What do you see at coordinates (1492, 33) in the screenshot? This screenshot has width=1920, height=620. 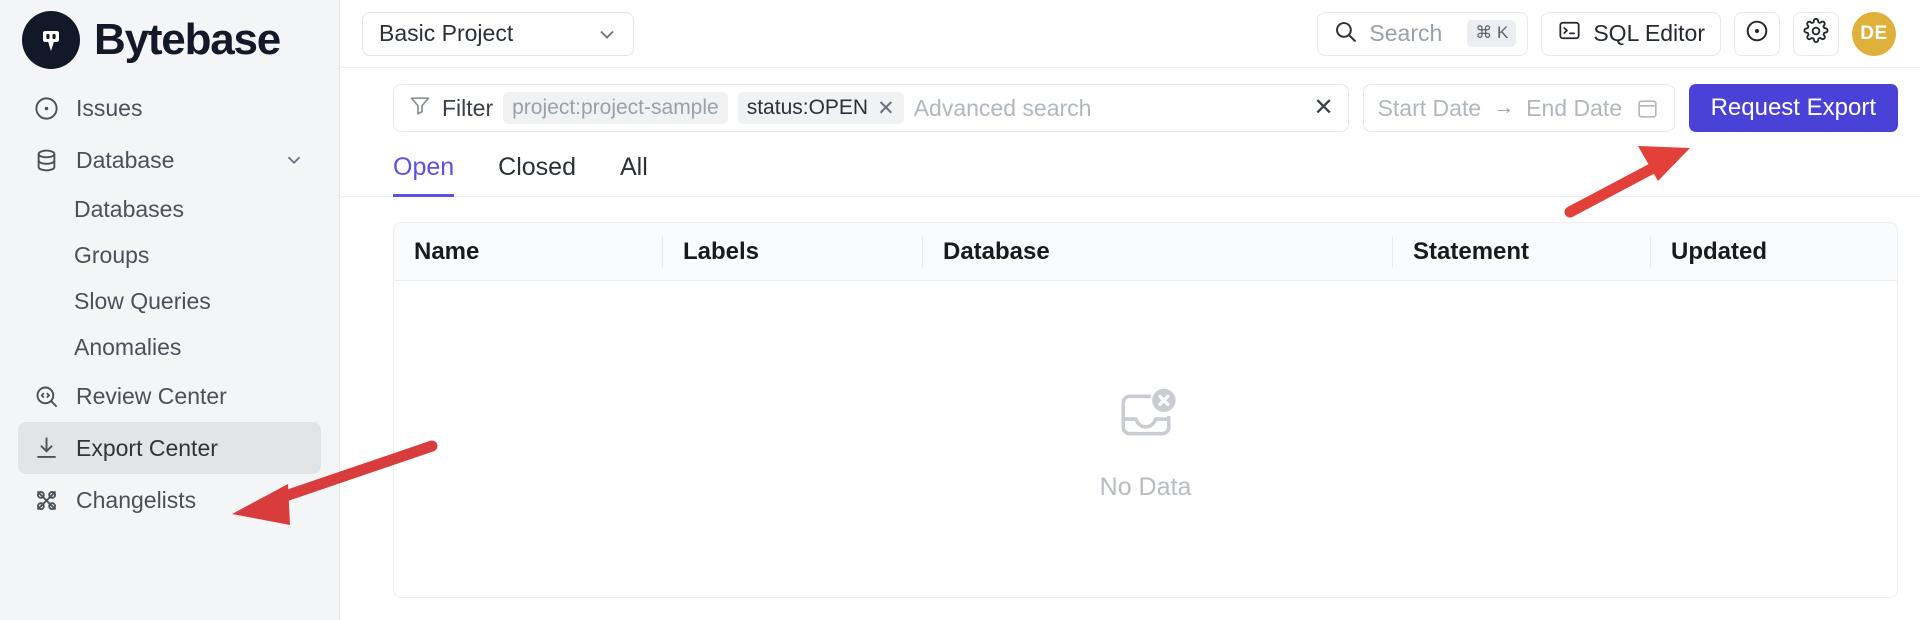 I see `search-shortcut: ⌘ K` at bounding box center [1492, 33].